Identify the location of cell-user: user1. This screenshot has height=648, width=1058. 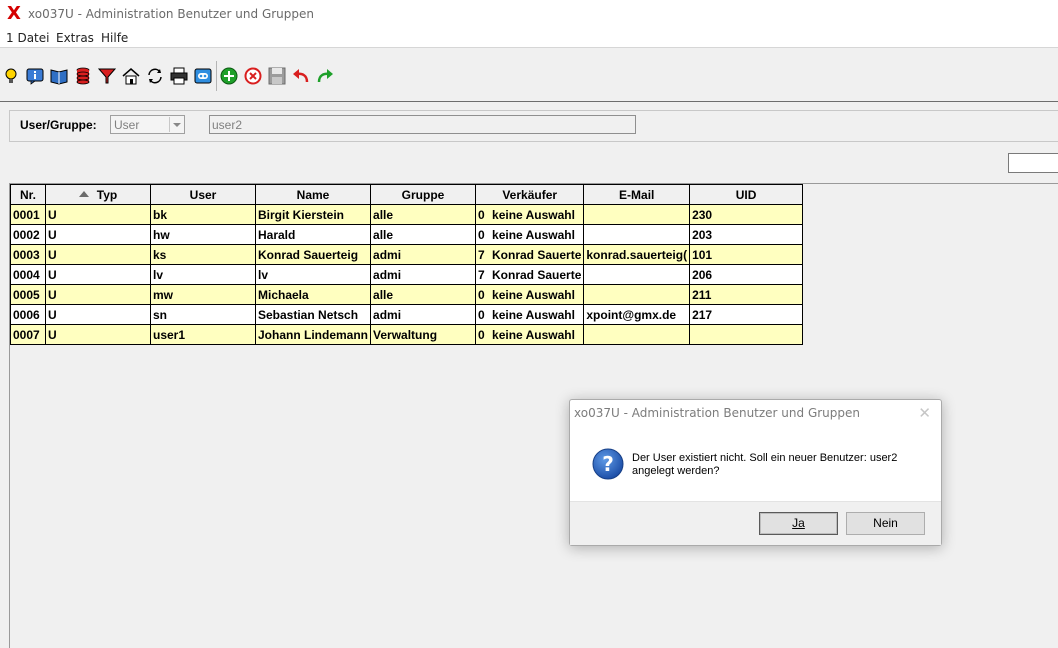
(203, 334).